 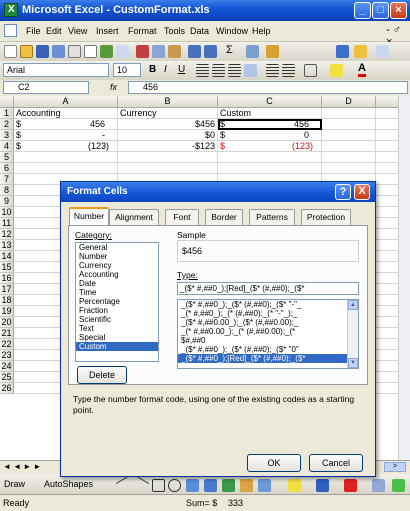 What do you see at coordinates (7, 388) in the screenshot?
I see `row-header: 26` at bounding box center [7, 388].